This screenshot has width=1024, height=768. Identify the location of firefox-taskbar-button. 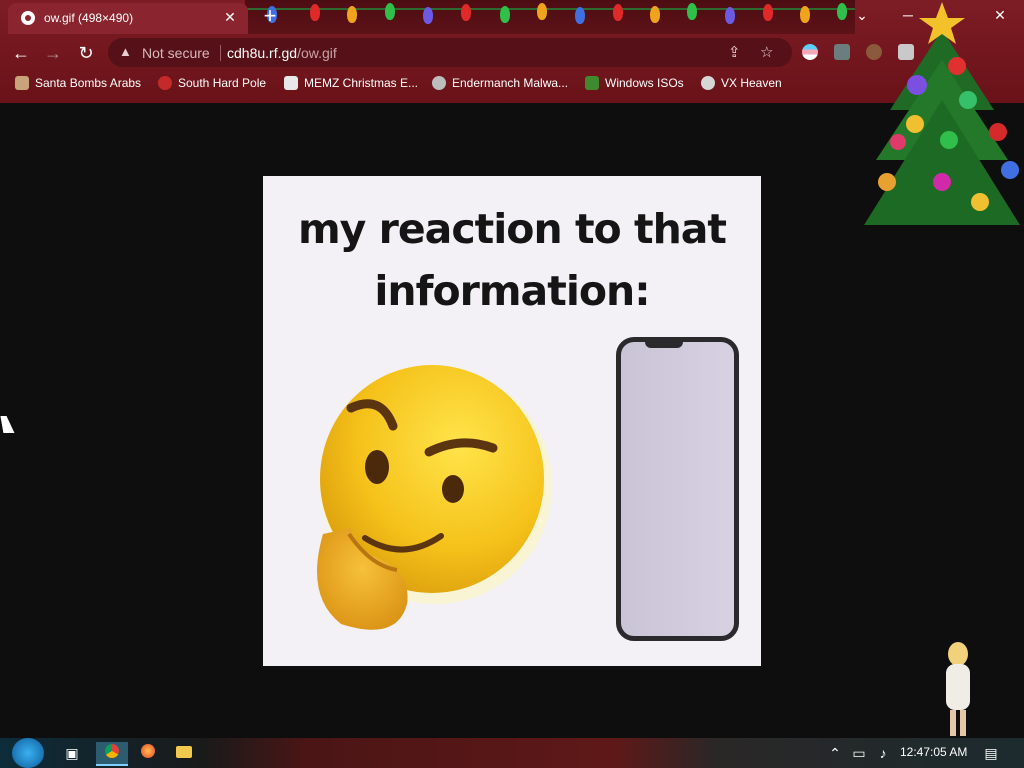
(148, 753).